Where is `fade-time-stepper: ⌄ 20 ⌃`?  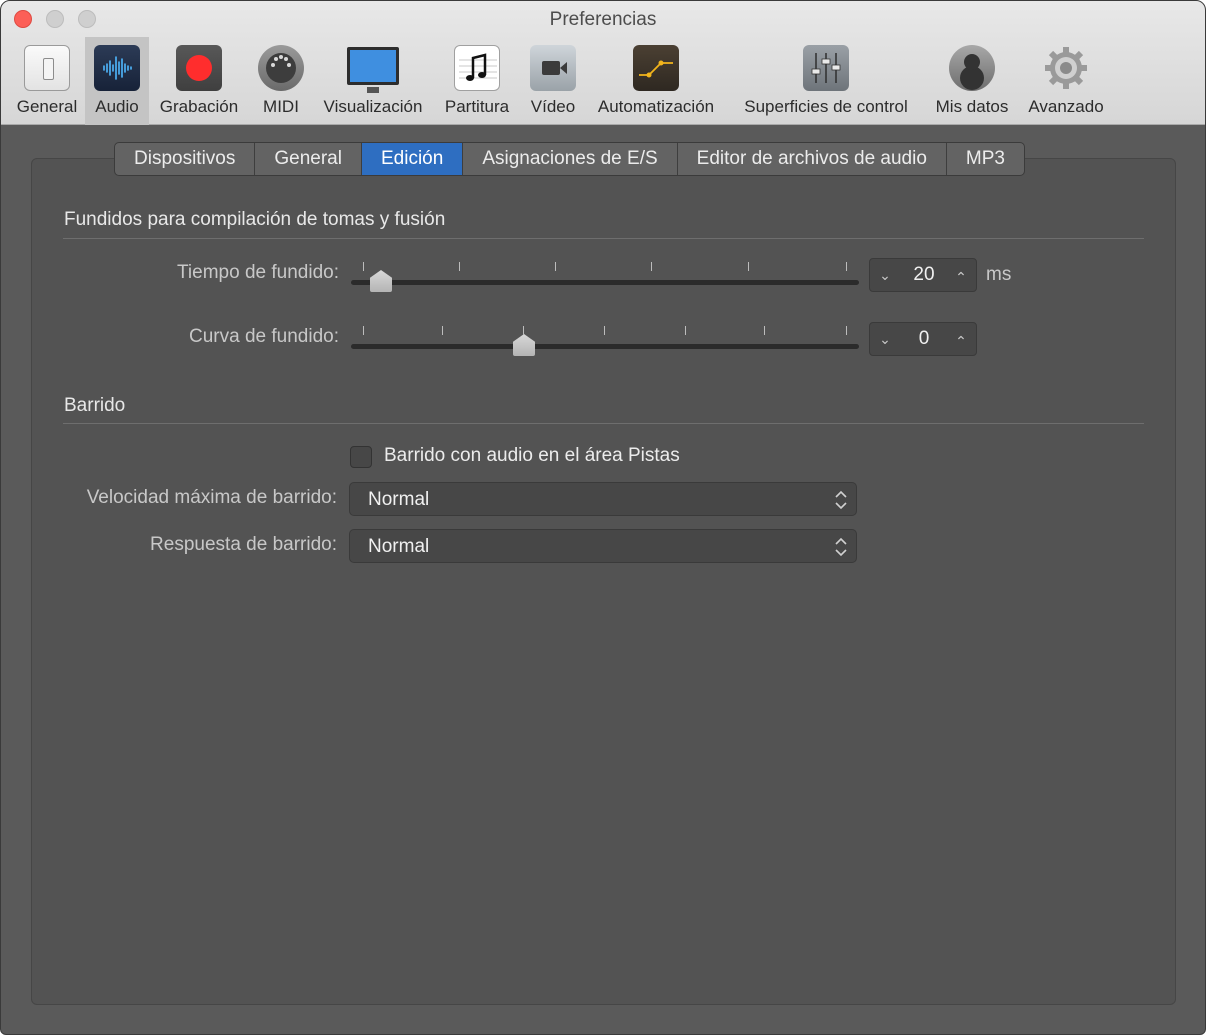 fade-time-stepper: ⌄ 20 ⌃ is located at coordinates (923, 275).